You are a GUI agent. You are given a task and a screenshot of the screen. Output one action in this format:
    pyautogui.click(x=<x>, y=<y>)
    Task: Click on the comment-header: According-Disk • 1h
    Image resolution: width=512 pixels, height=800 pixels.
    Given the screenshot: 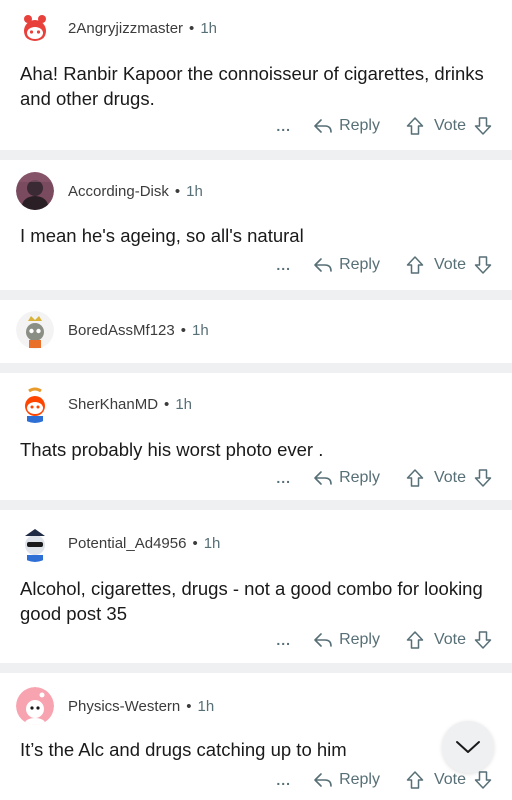 What is the action you would take?
    pyautogui.click(x=109, y=191)
    